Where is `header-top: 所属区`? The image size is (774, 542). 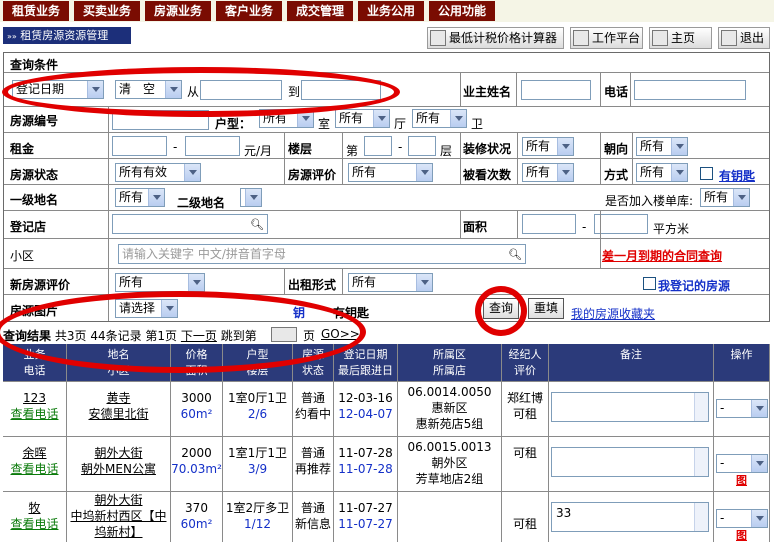 header-top: 所属区 is located at coordinates (449, 354).